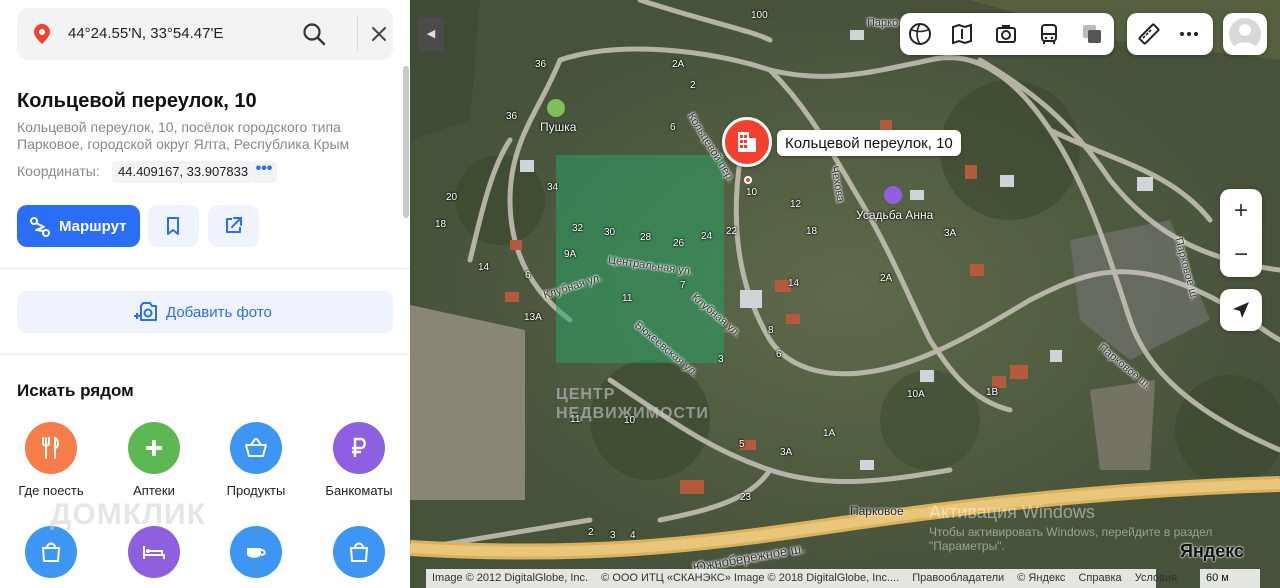  I want to click on route-button: Маршрут, so click(78, 226).